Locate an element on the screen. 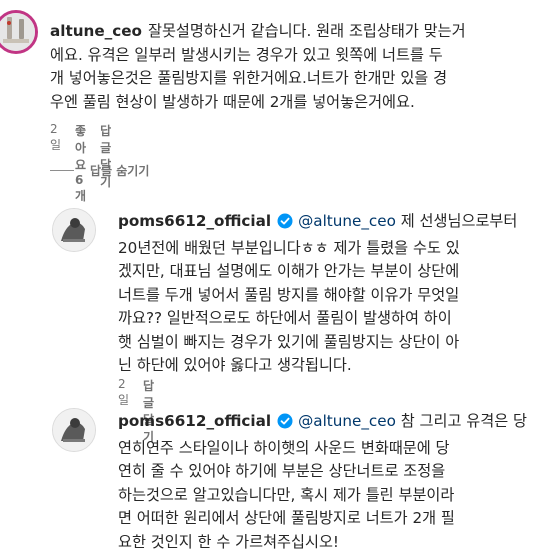 This screenshot has width=560, height=560. hide-replies-button: 답글 숨기기 is located at coordinates (99, 170).